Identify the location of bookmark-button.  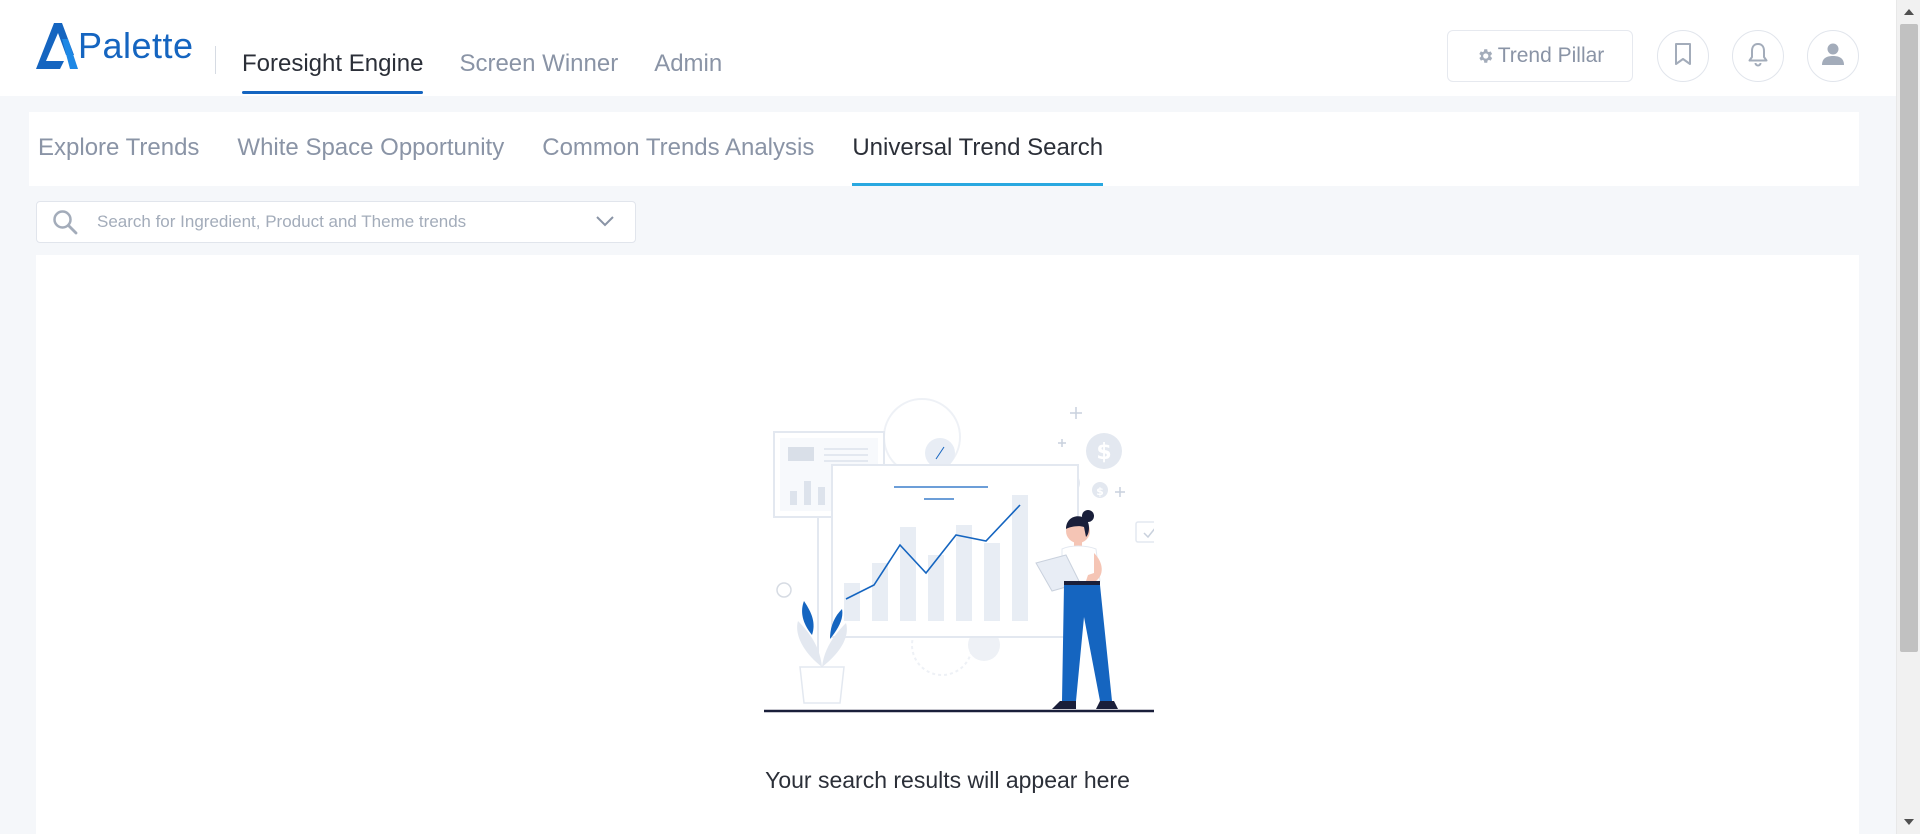
(1683, 56).